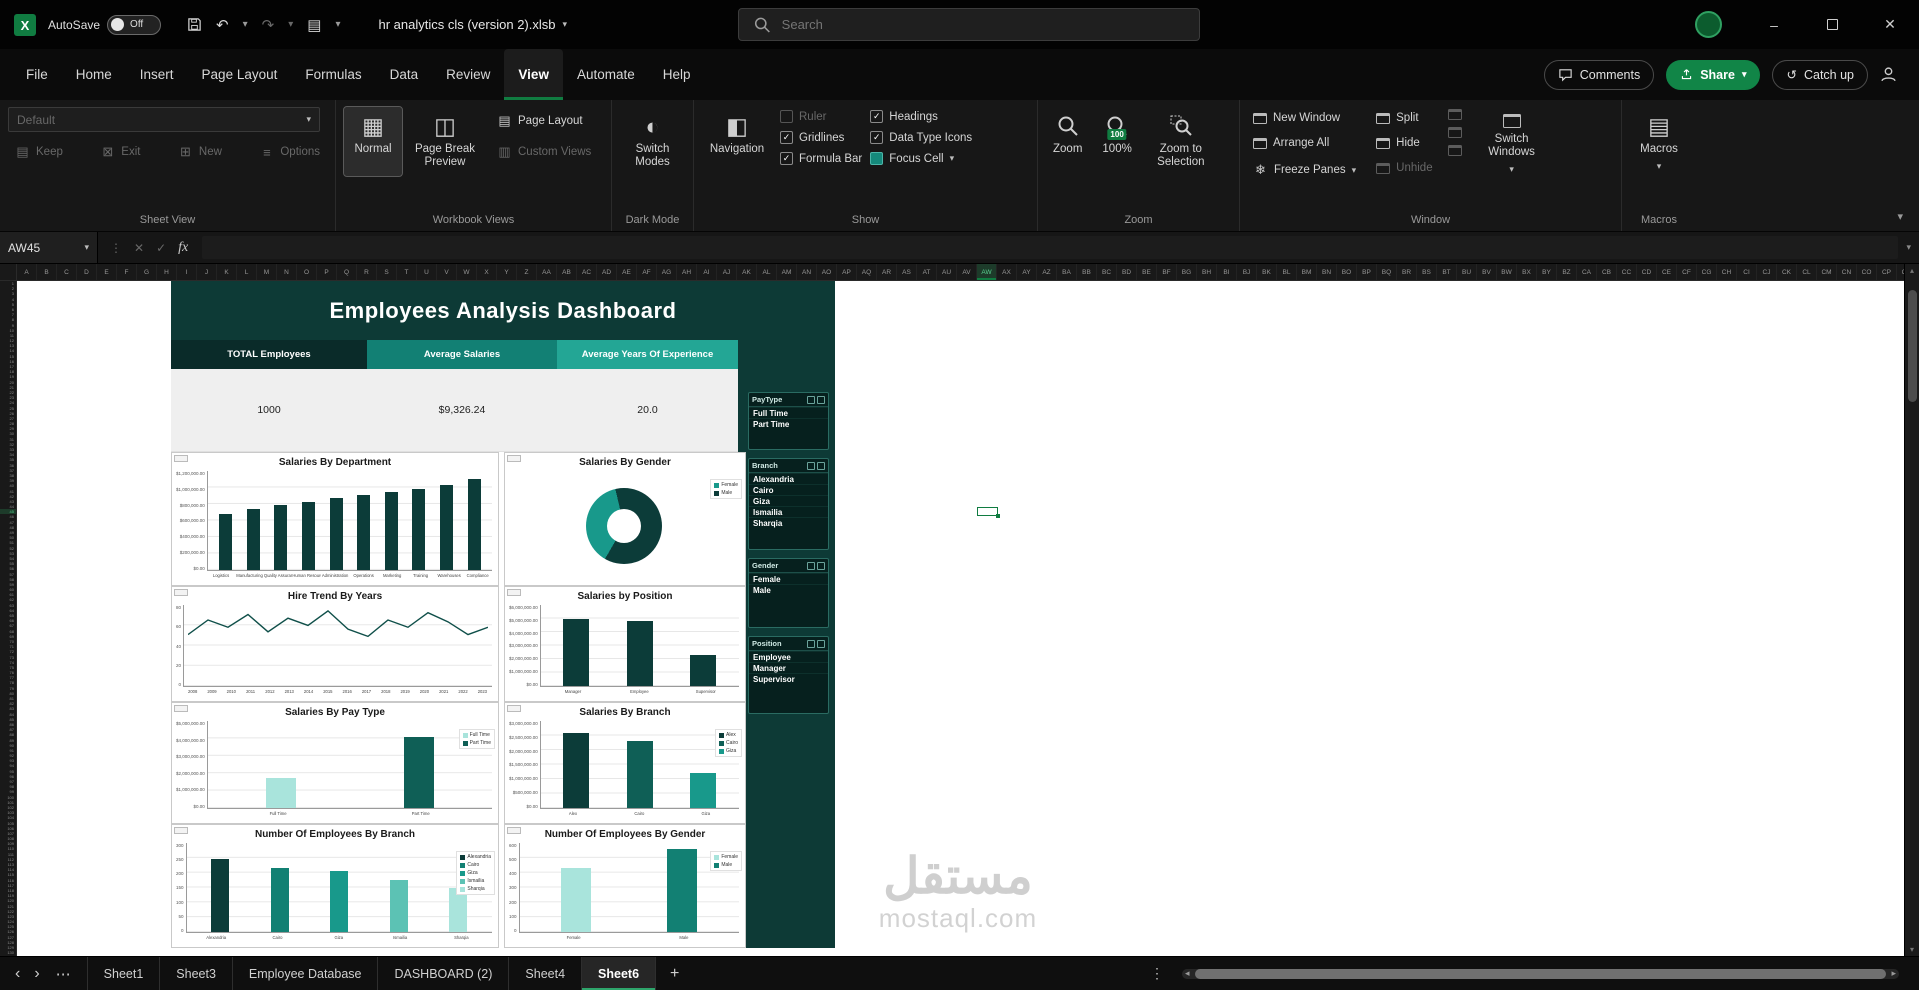  Describe the element at coordinates (788, 500) in the screenshot. I see `slicer-item-giza: Giza` at that location.